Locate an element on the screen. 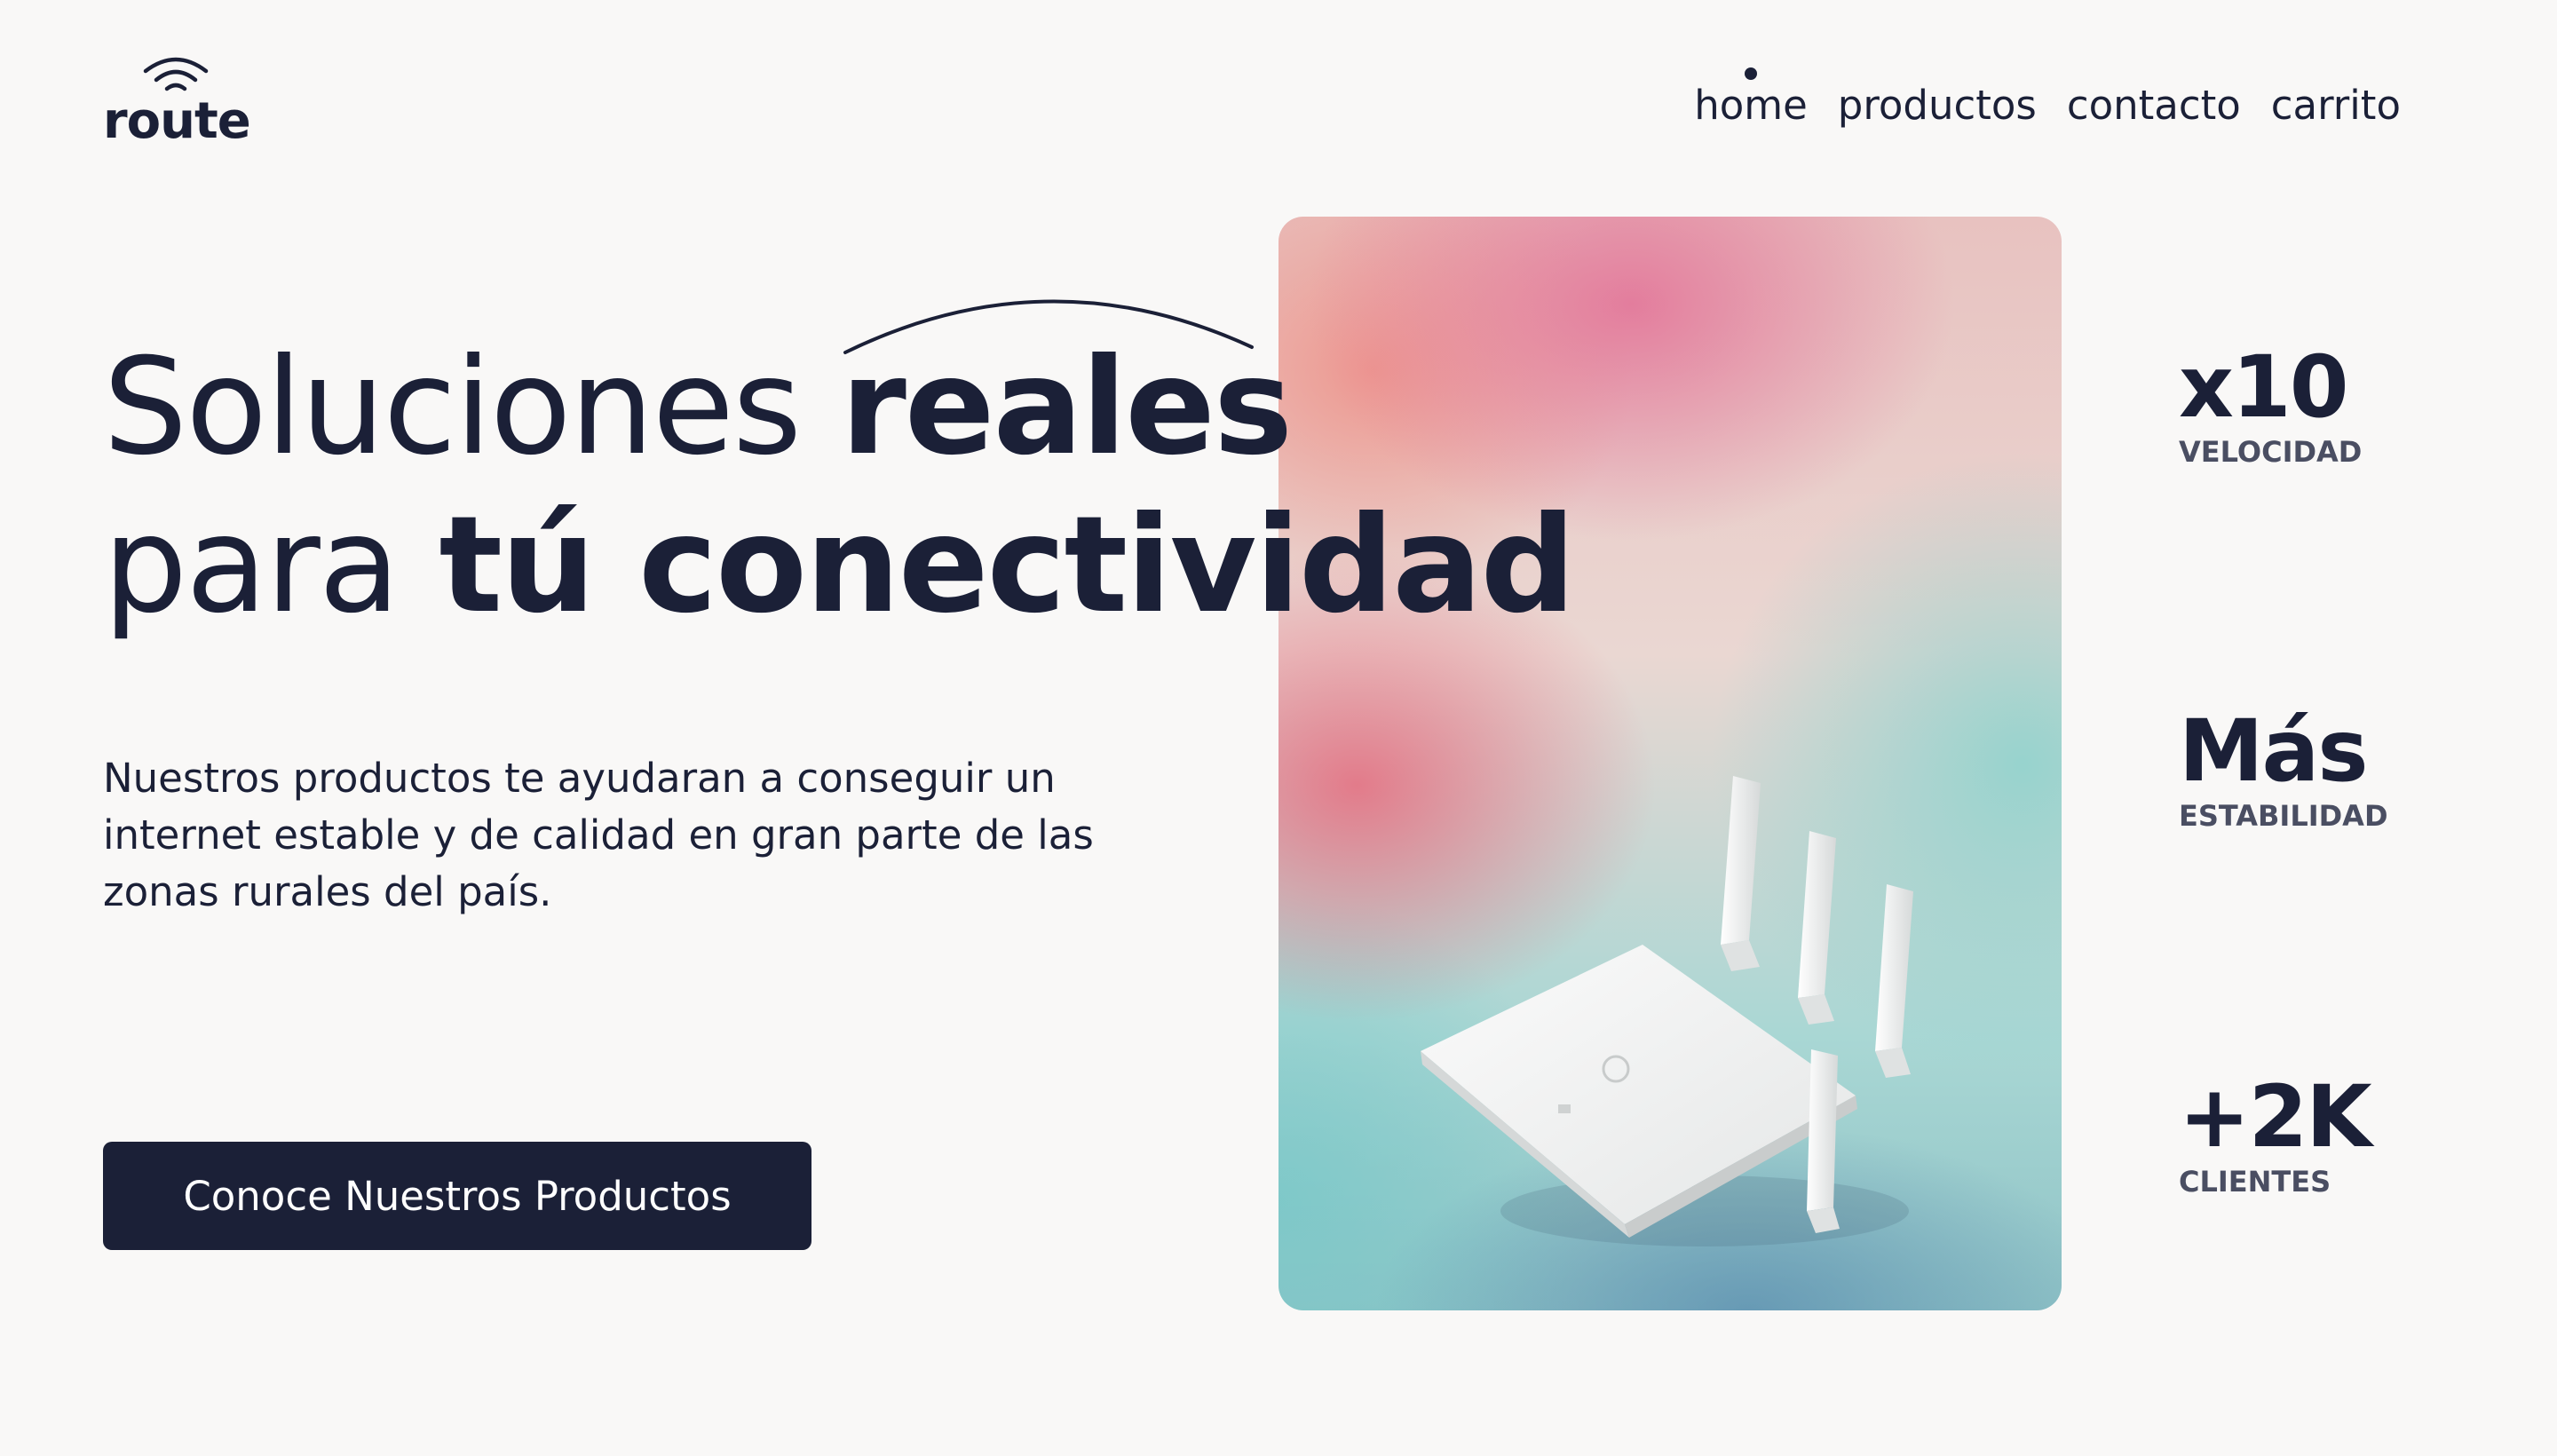 Image resolution: width=2557 pixels, height=1456 pixels. nav-item-contacto: contacto is located at coordinates (2154, 105).